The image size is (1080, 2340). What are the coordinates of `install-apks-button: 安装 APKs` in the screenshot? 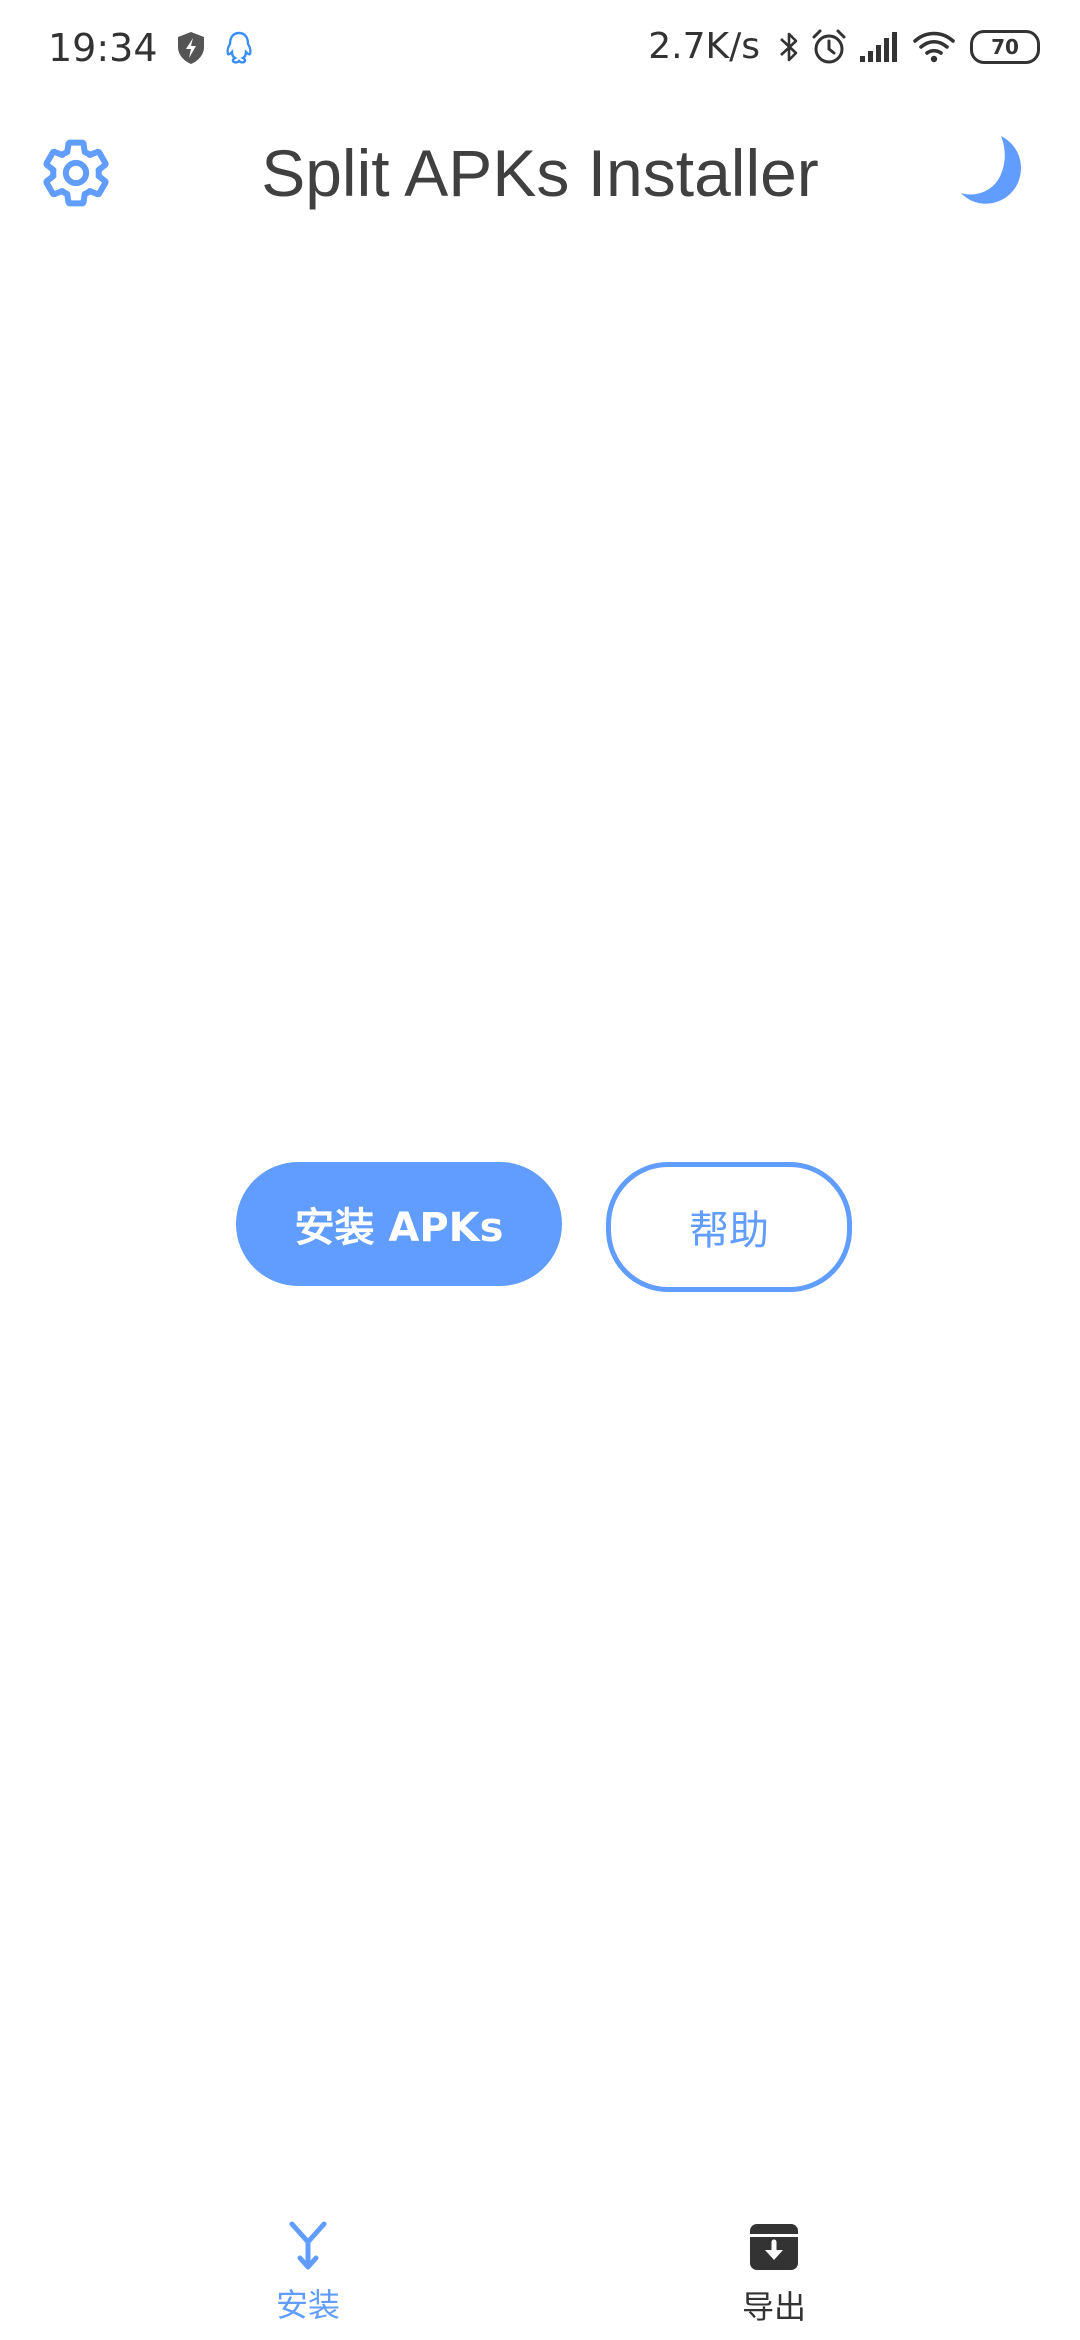 It's located at (399, 1224).